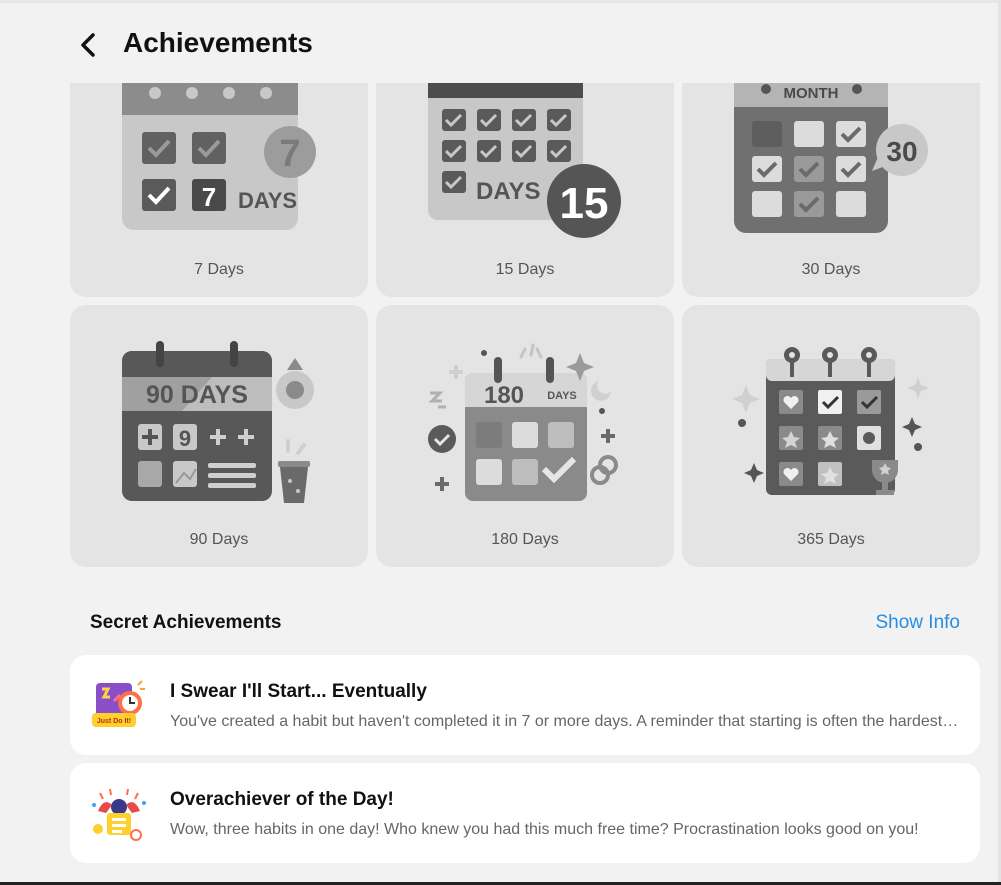  I want to click on badge-7-text: 7, so click(209, 197).